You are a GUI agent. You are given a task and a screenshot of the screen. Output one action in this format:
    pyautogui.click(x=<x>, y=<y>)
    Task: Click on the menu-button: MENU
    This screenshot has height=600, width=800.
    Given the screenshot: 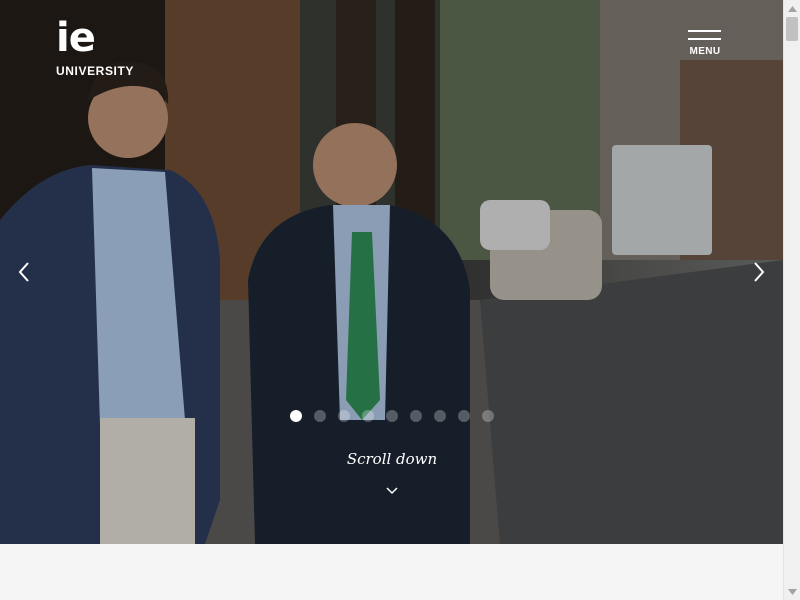 What is the action you would take?
    pyautogui.click(x=705, y=43)
    